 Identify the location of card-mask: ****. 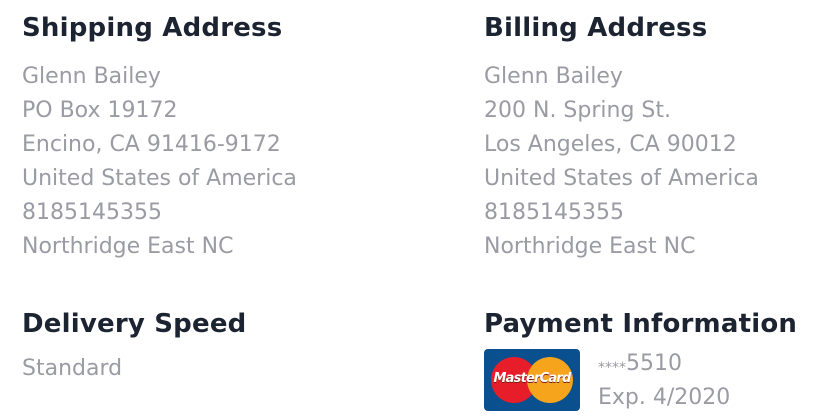
(612, 368).